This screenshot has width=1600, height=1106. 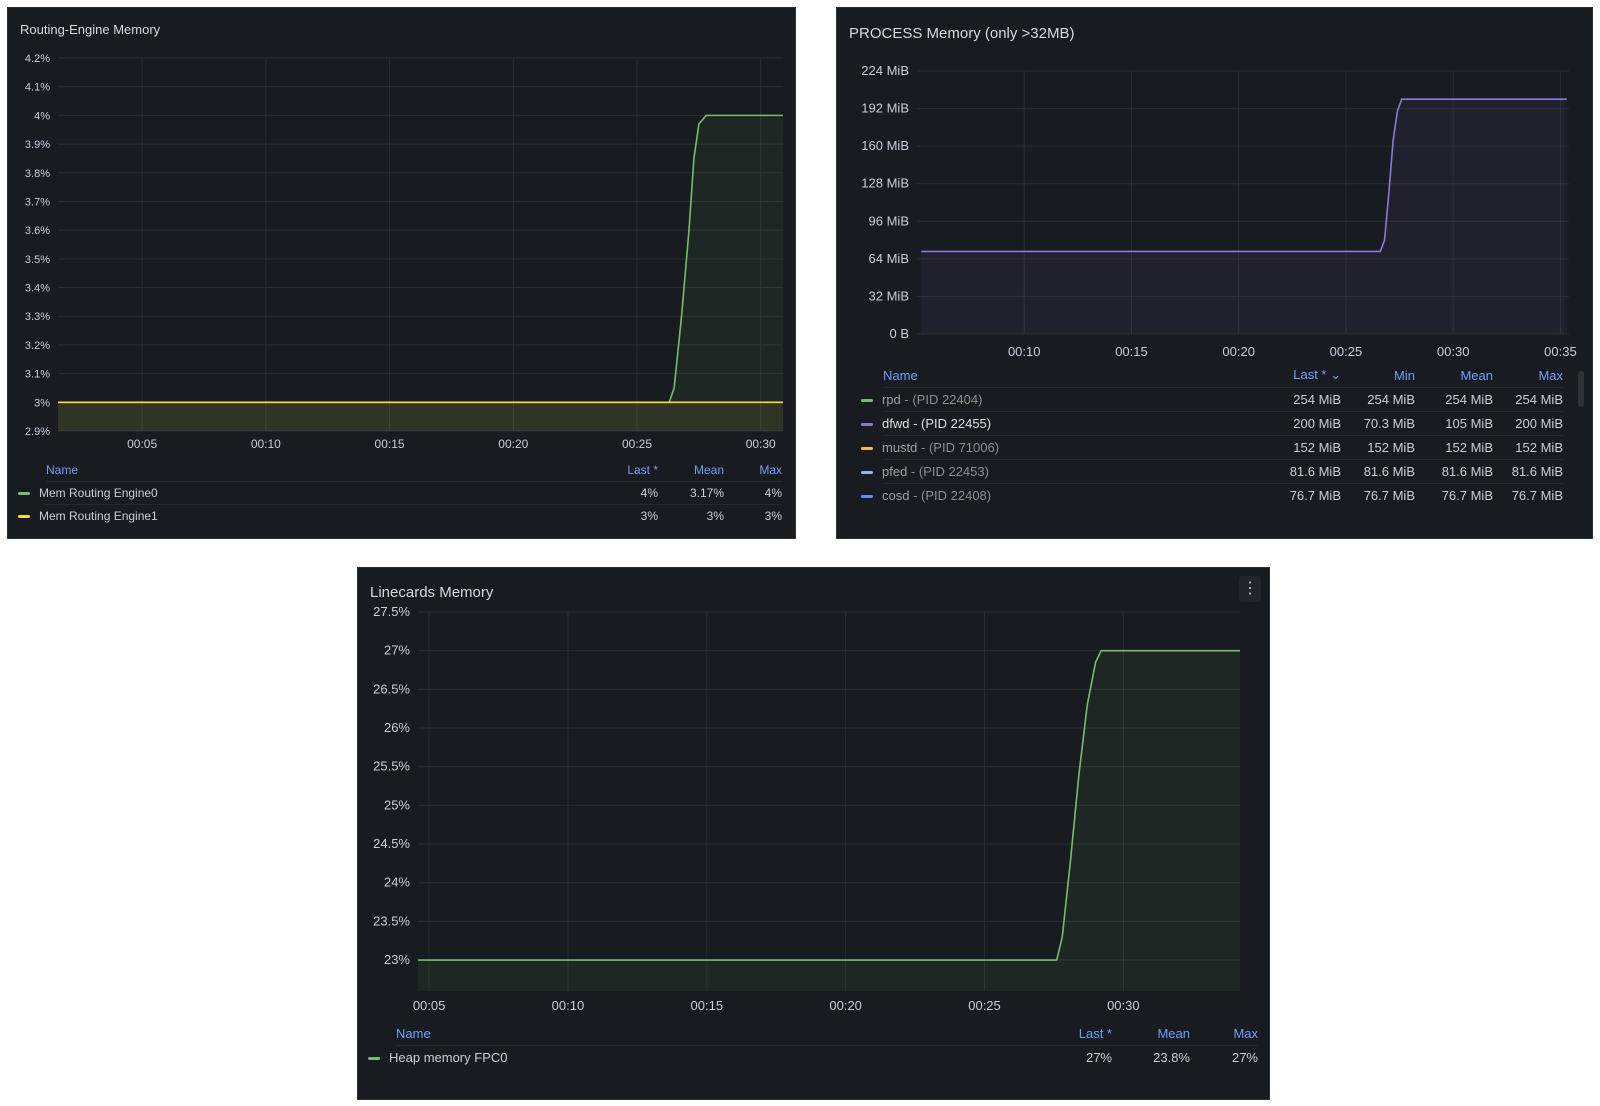 What do you see at coordinates (623, 493) in the screenshot?
I see `legend-last-value: 4%` at bounding box center [623, 493].